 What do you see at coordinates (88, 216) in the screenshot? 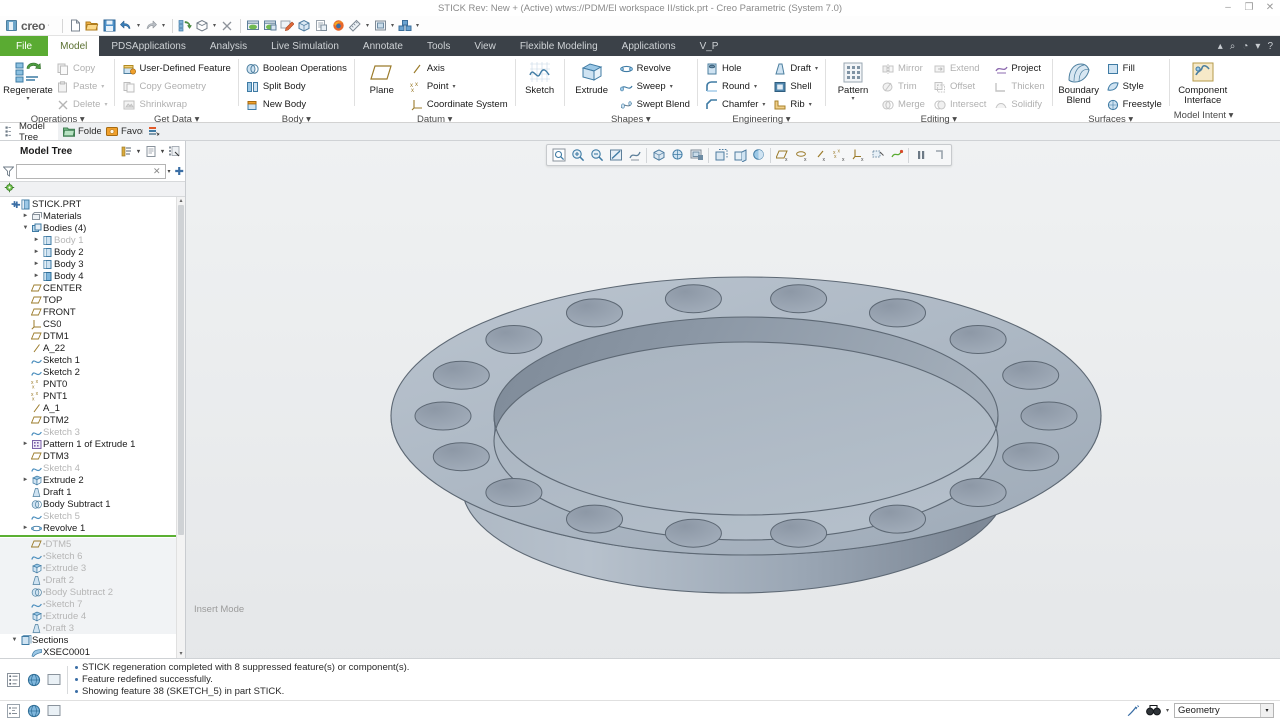
I see `tree-node: ► Materials` at bounding box center [88, 216].